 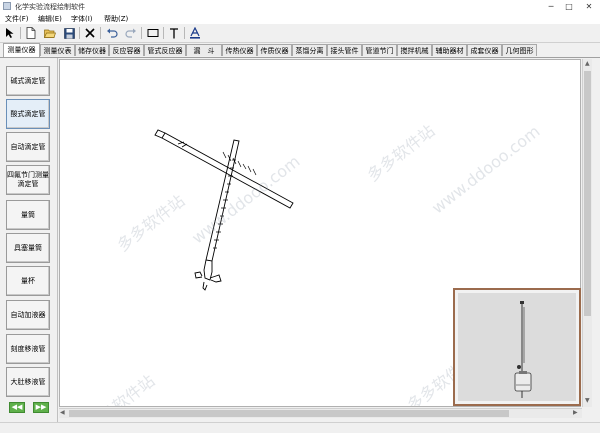 I want to click on maximize-button: □, so click(x=569, y=6).